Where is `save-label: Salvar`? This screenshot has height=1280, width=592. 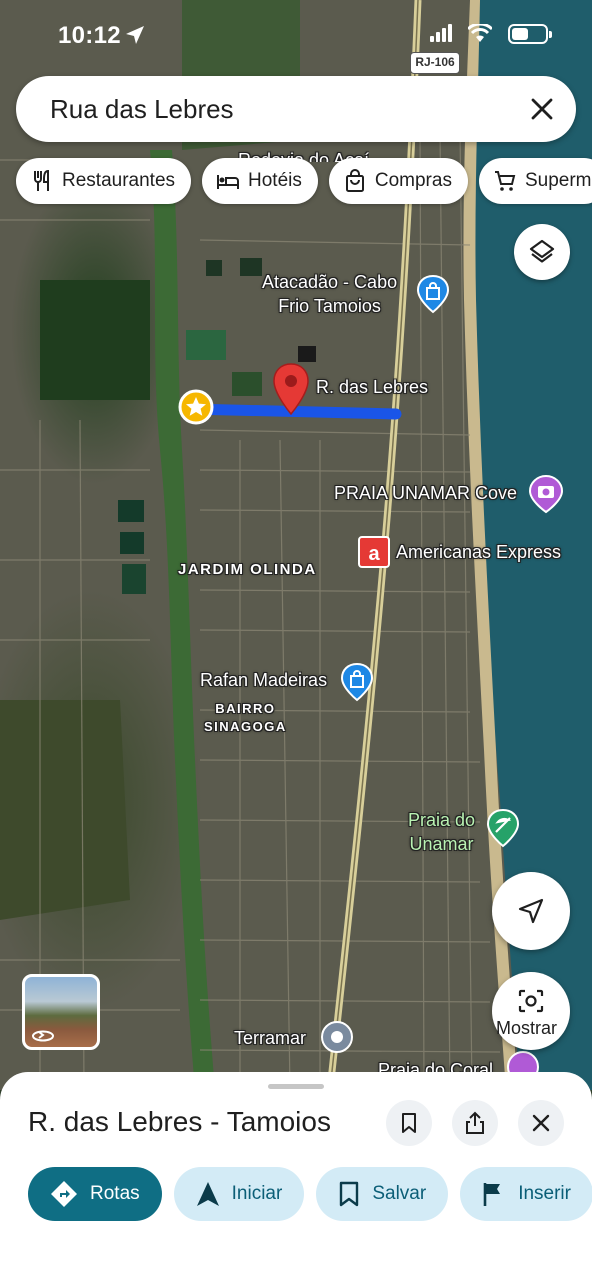 save-label: Salvar is located at coordinates (399, 1193).